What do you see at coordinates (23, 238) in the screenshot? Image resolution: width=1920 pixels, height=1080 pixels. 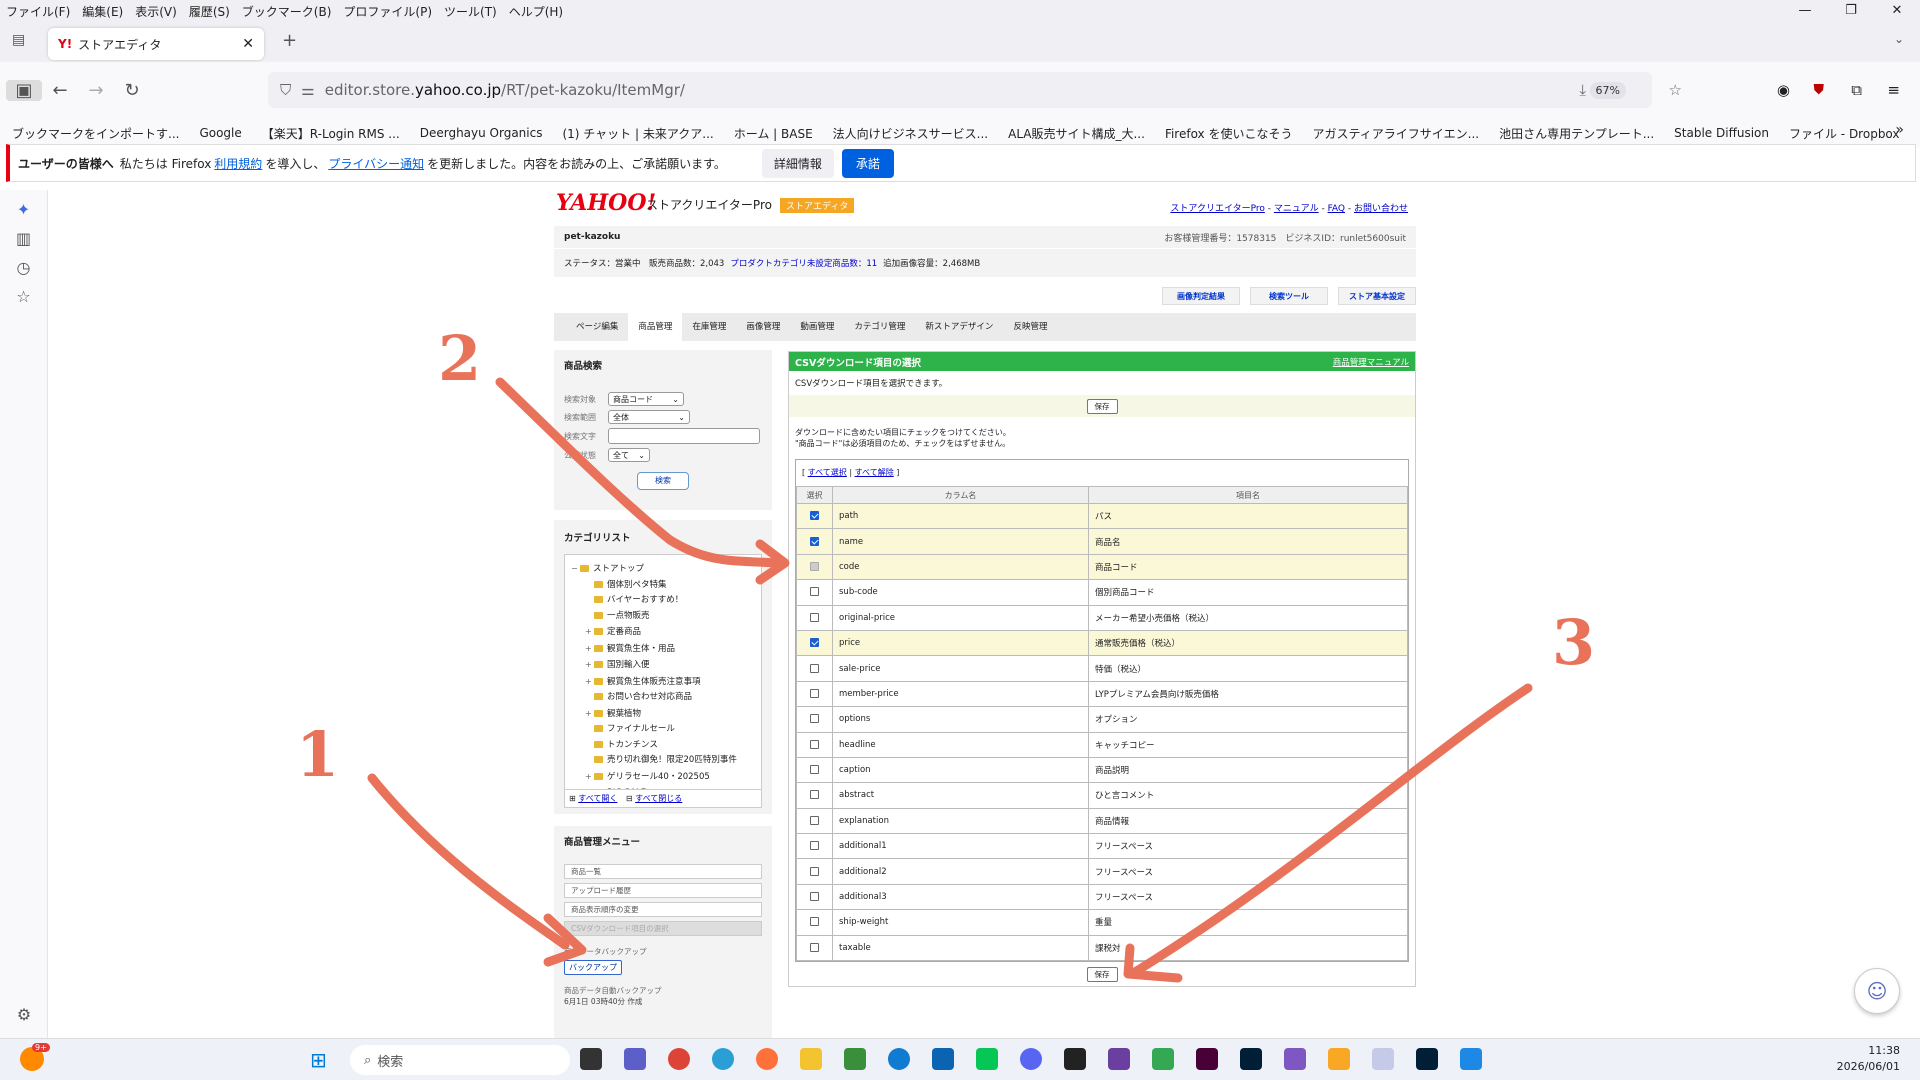 I see `synced-tabs-icon: ▥` at bounding box center [23, 238].